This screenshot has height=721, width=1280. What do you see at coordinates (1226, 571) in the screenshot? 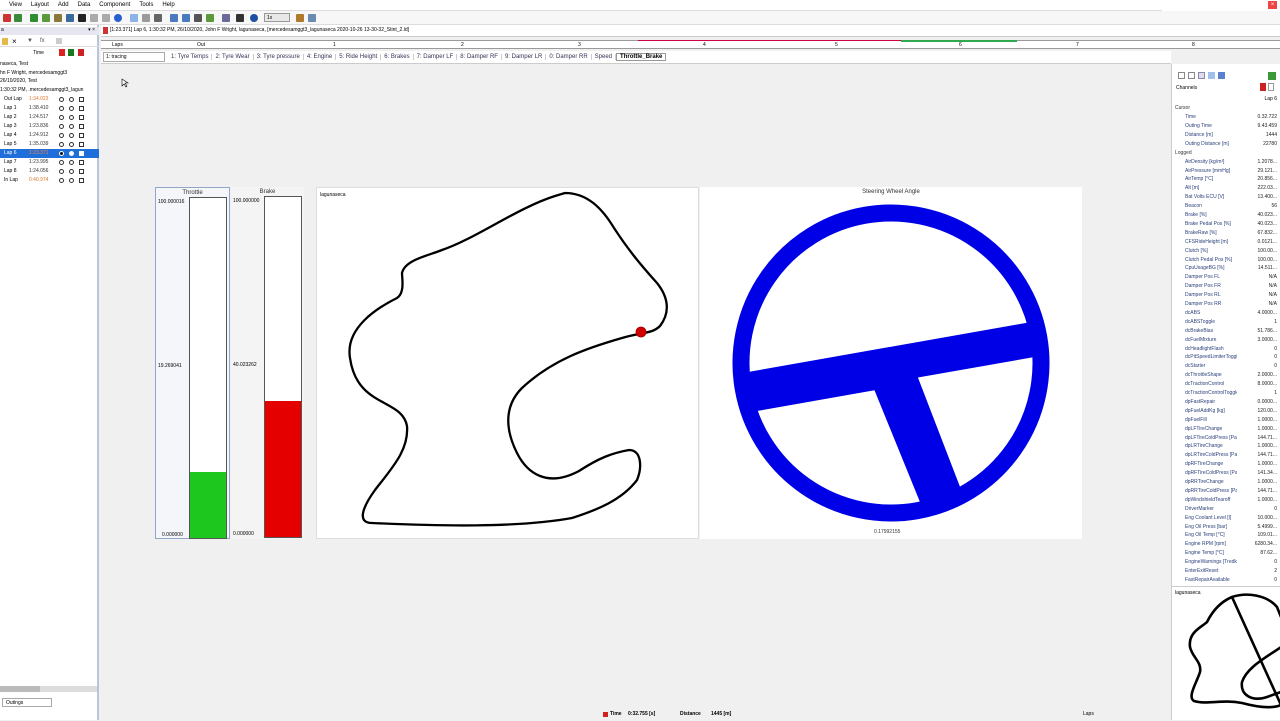
I see `channel-row: EnterExitReset 2` at bounding box center [1226, 571].